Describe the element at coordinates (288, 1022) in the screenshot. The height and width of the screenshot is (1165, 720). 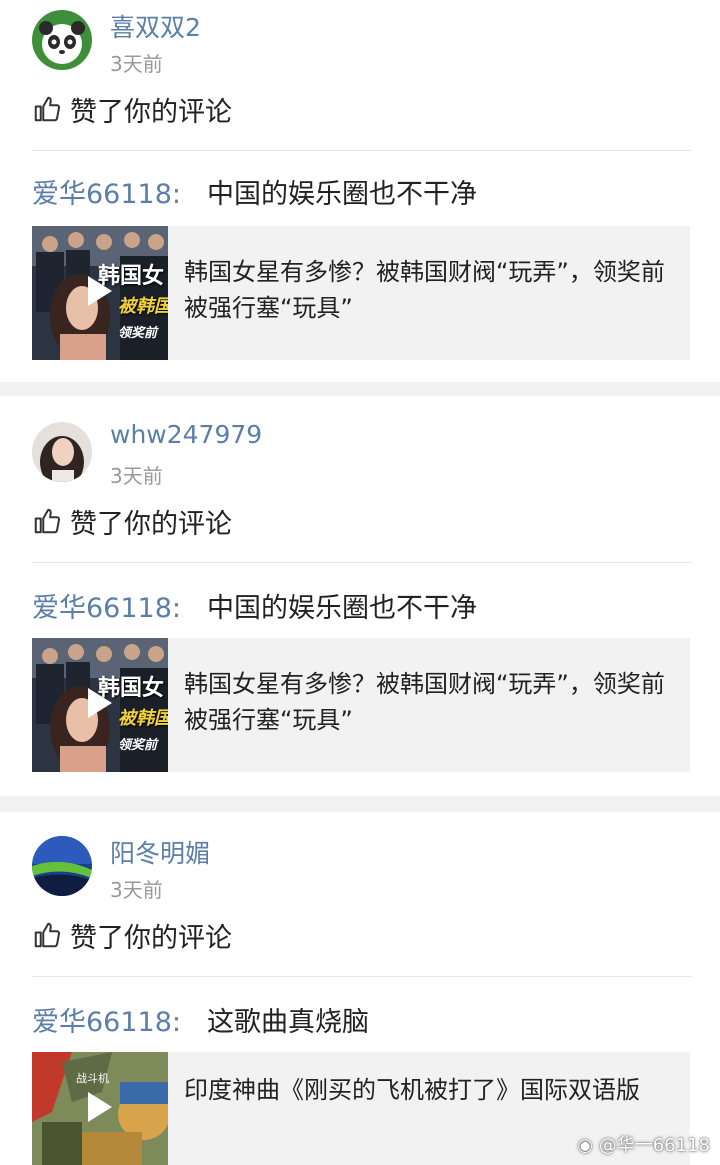
I see `comment-text: 这歌曲真烧脑` at that location.